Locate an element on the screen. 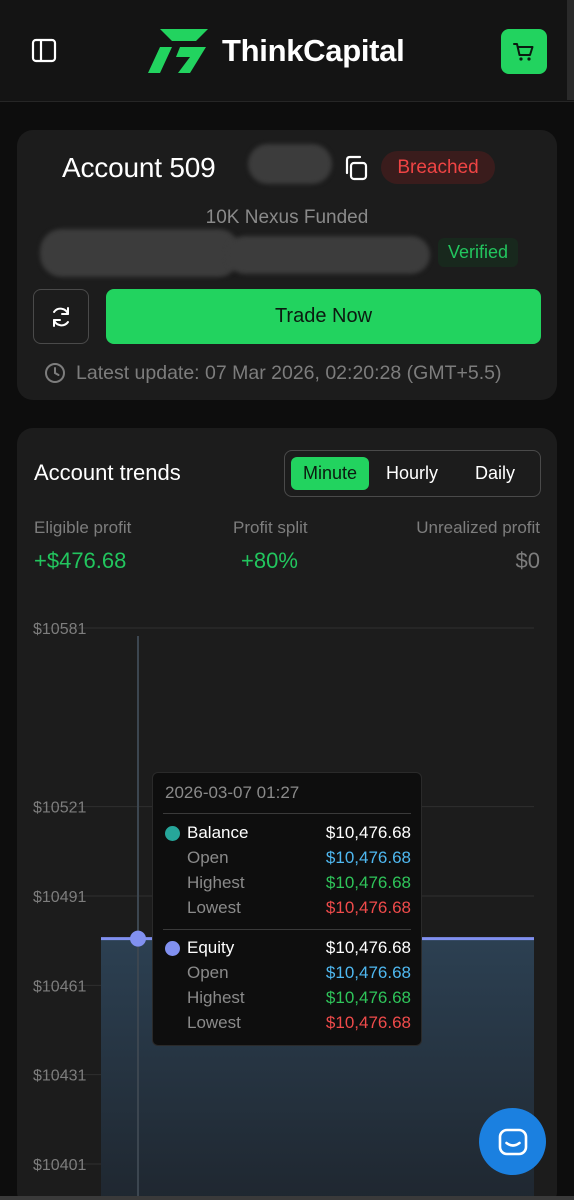 The width and height of the screenshot is (574, 1200). tooltip-series-name: Equity is located at coordinates (211, 947).